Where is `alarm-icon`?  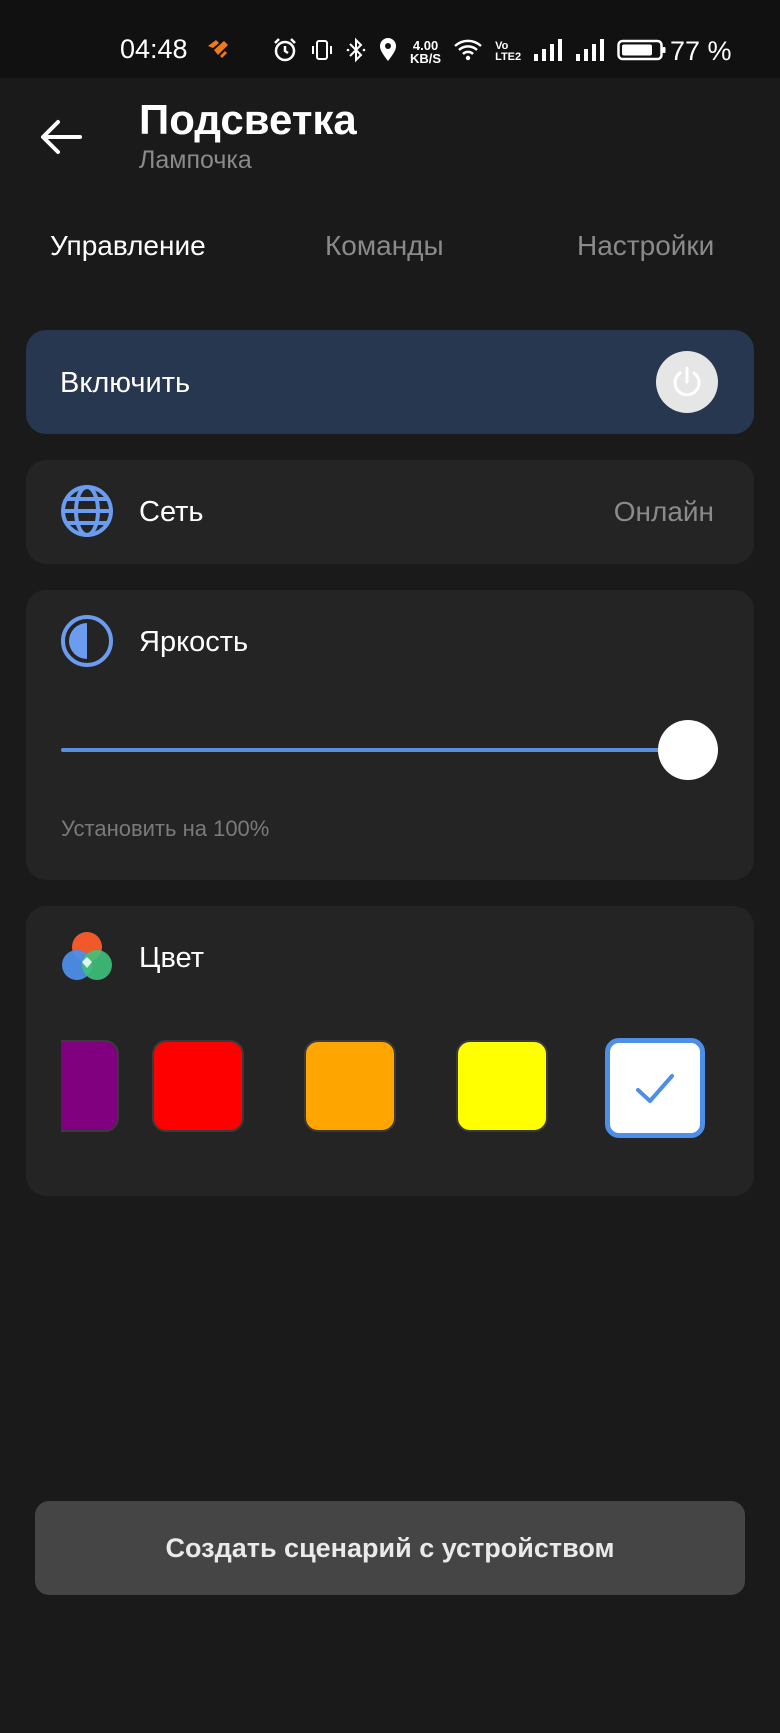 alarm-icon is located at coordinates (285, 52).